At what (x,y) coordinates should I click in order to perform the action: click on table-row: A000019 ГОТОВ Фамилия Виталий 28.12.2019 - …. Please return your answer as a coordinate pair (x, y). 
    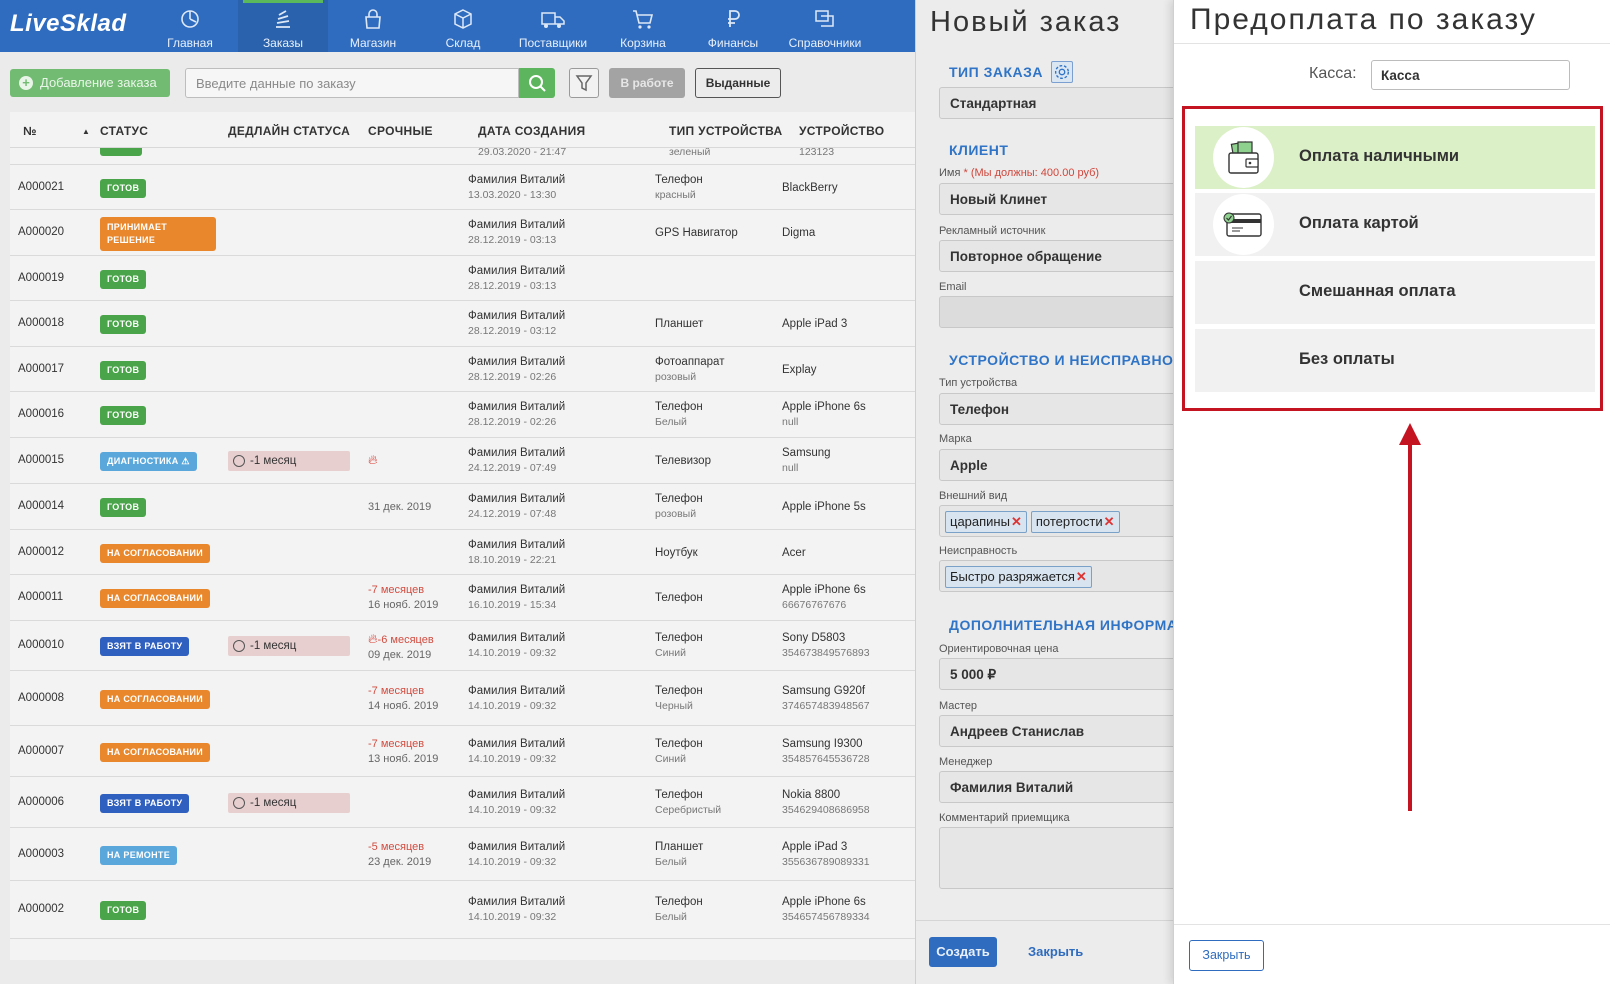
    Looking at the image, I should click on (462, 278).